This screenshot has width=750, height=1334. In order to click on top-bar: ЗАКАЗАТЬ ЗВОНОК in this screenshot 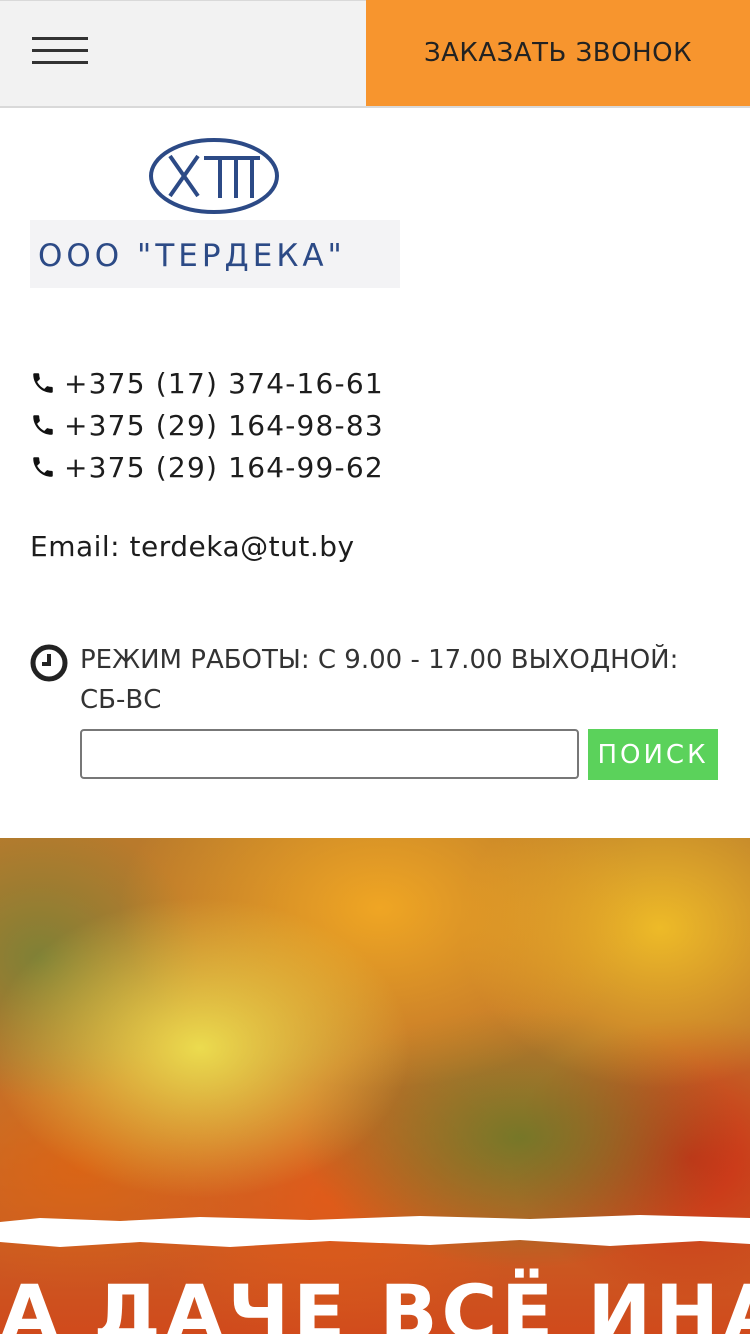, I will do `click(375, 54)`.